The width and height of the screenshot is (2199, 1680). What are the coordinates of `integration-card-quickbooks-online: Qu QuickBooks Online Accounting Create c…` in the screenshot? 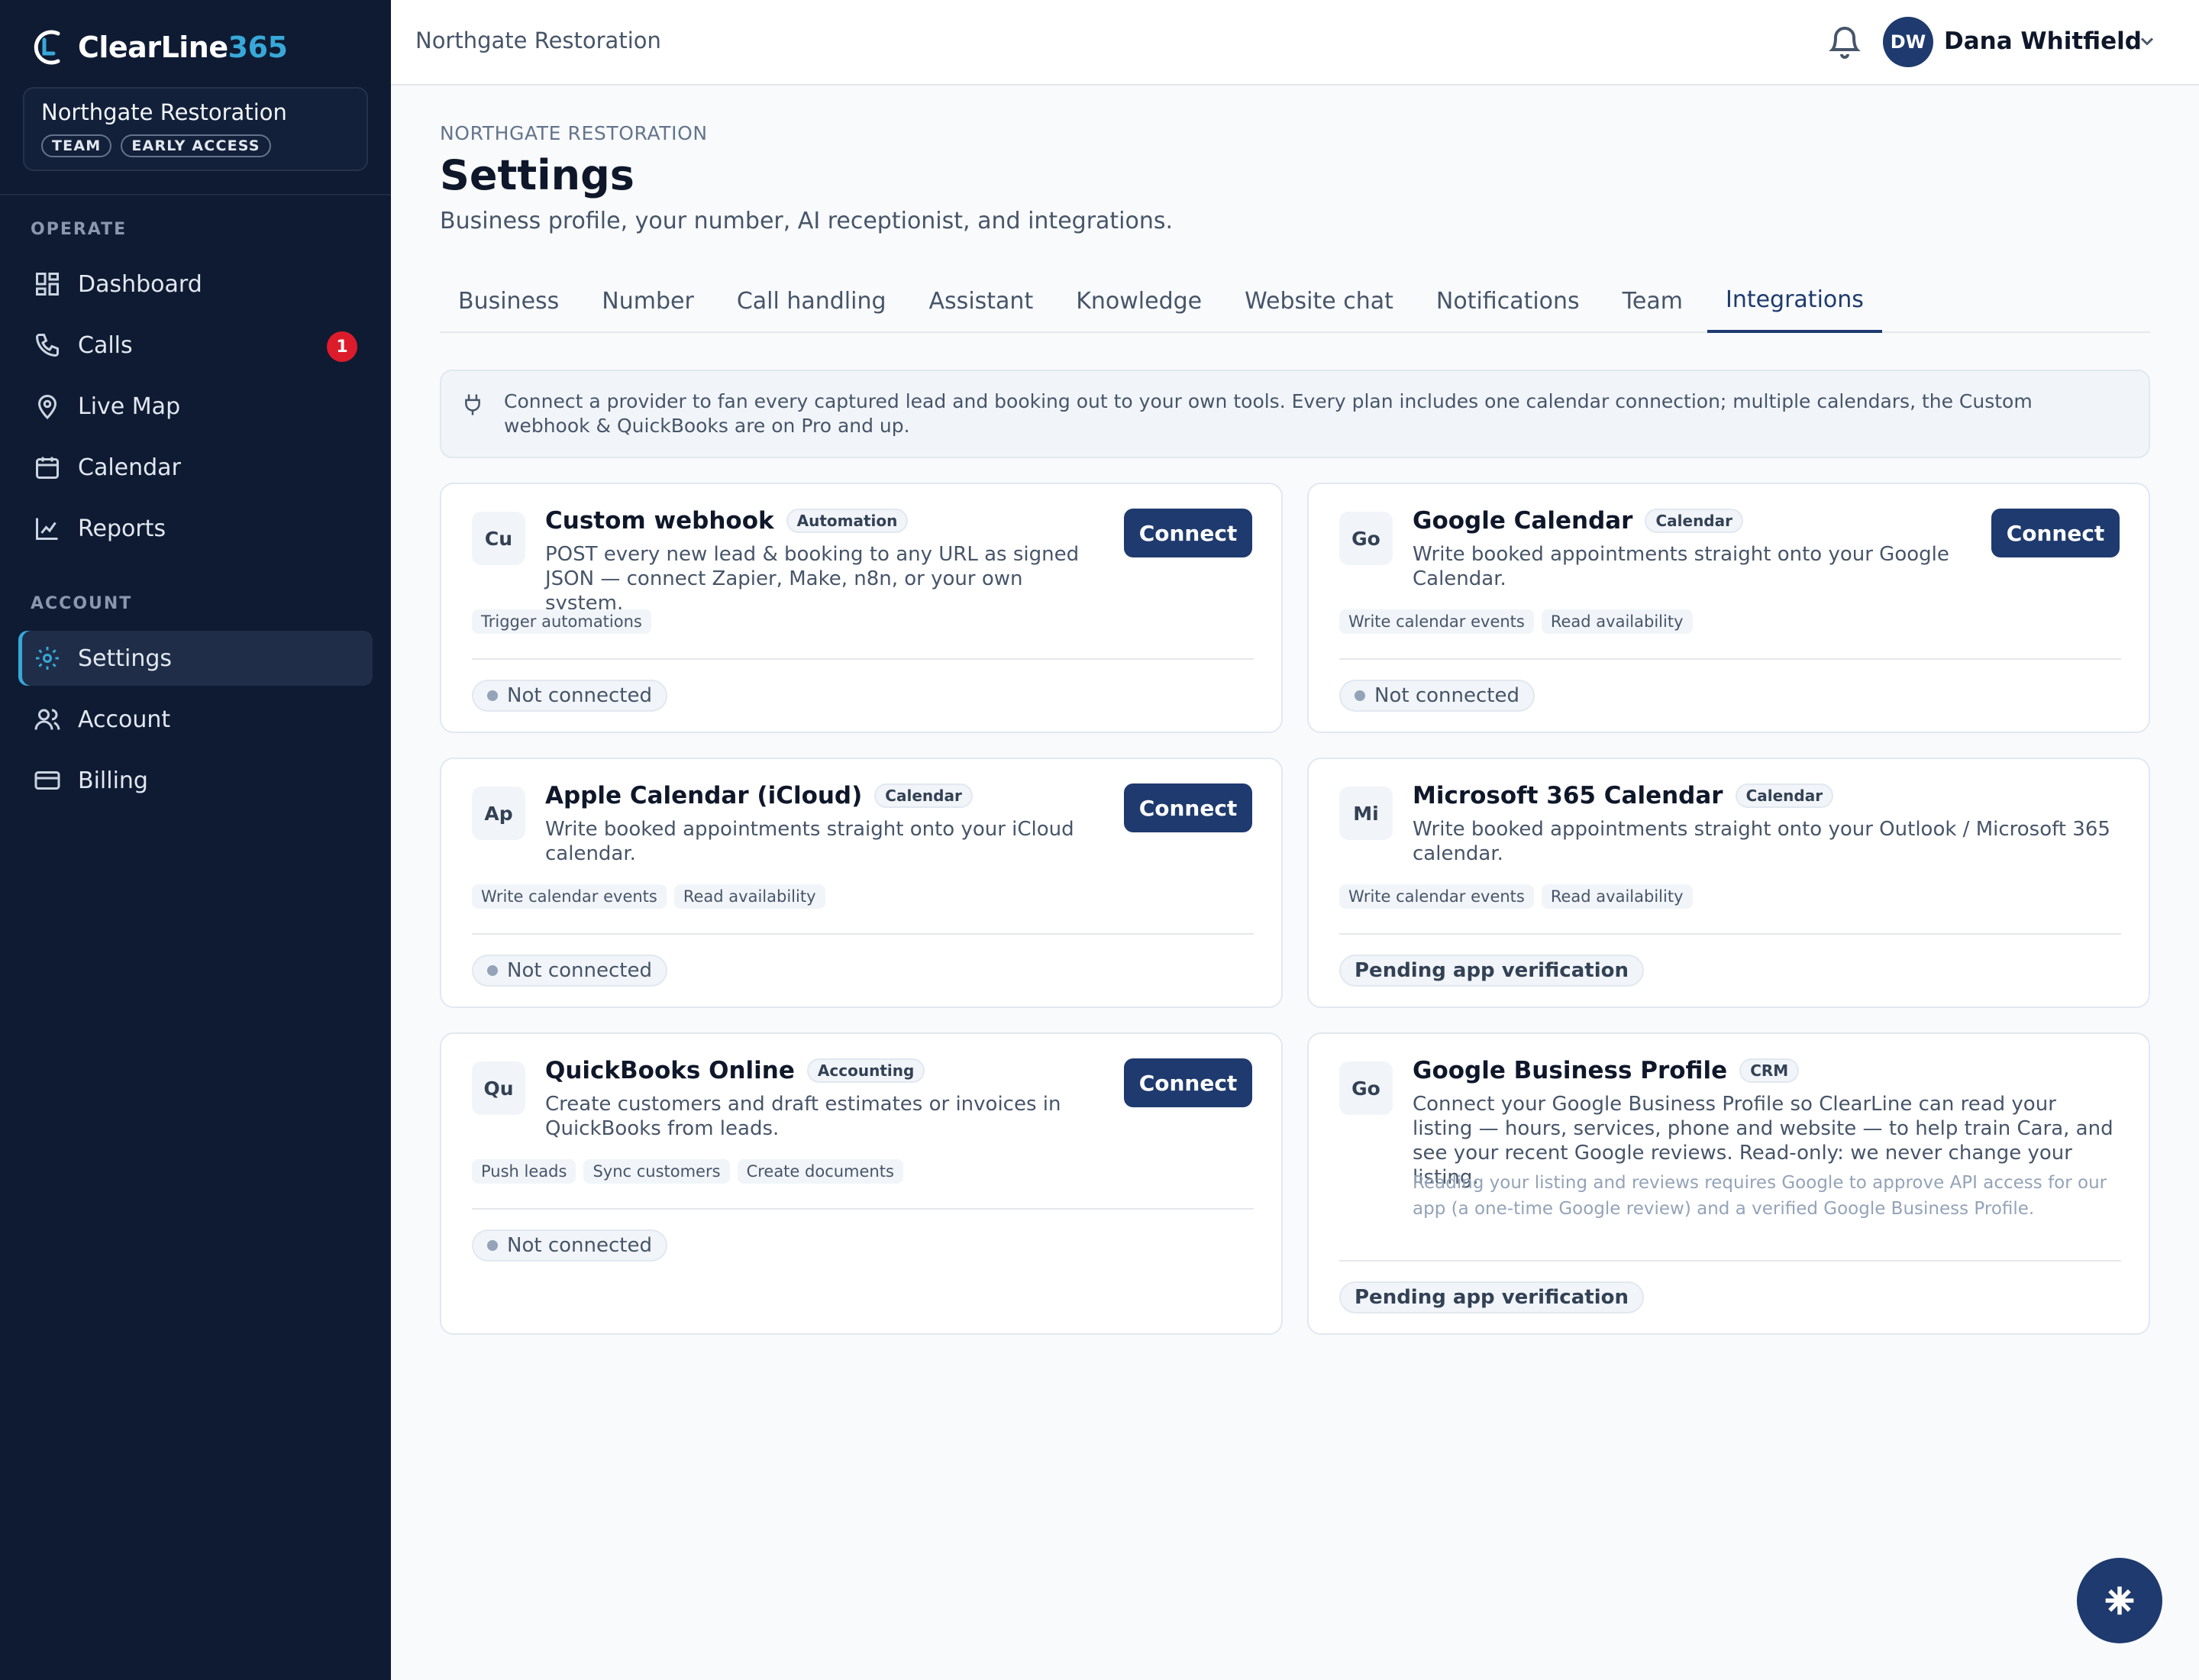 It's located at (862, 1184).